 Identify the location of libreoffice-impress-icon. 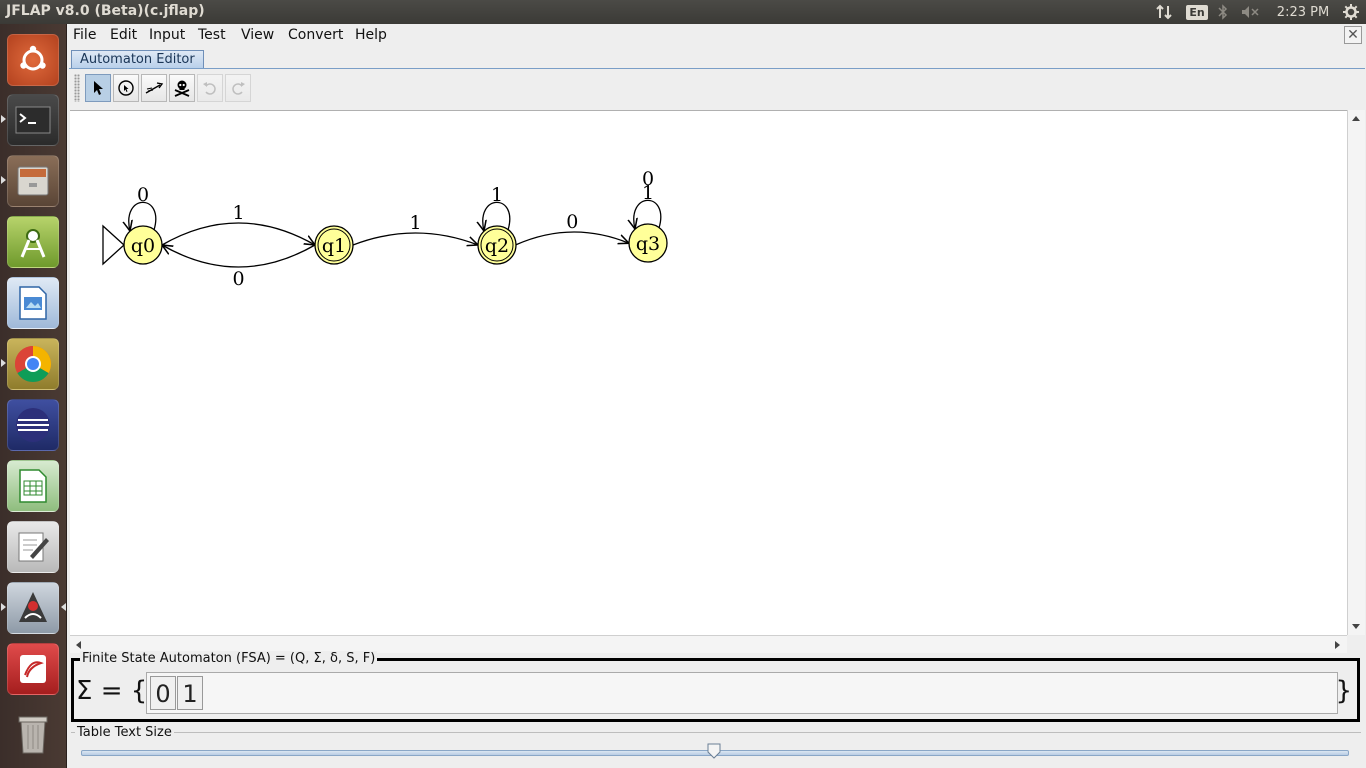
(33, 303).